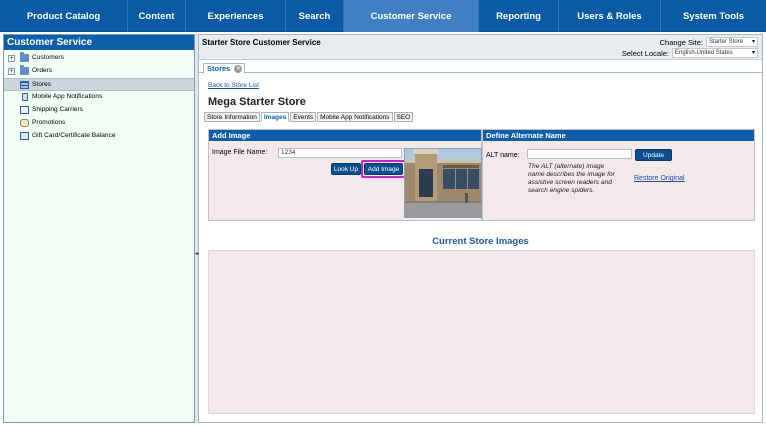 The width and height of the screenshot is (766, 426). I want to click on gift-card-icon, so click(24, 136).